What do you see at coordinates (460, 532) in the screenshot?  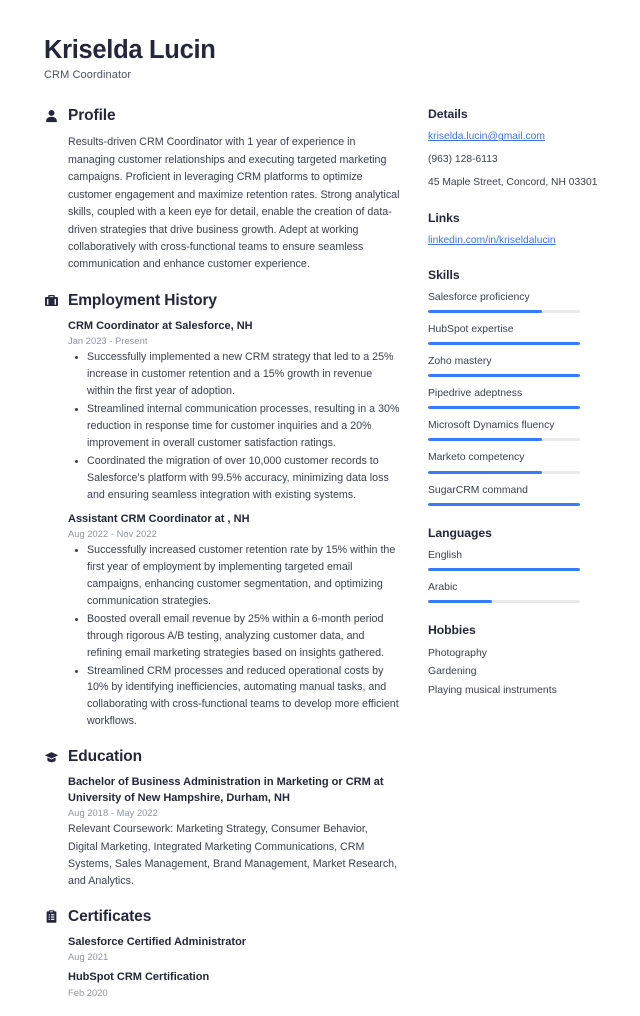 I see `sidebar-languages-title: Languages` at bounding box center [460, 532].